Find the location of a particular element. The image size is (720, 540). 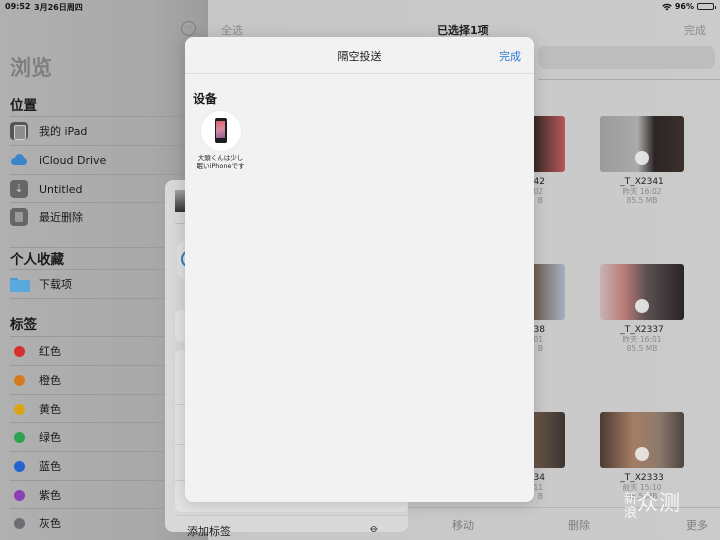

sidebar-item-label: 黄色 is located at coordinates (50, 409).